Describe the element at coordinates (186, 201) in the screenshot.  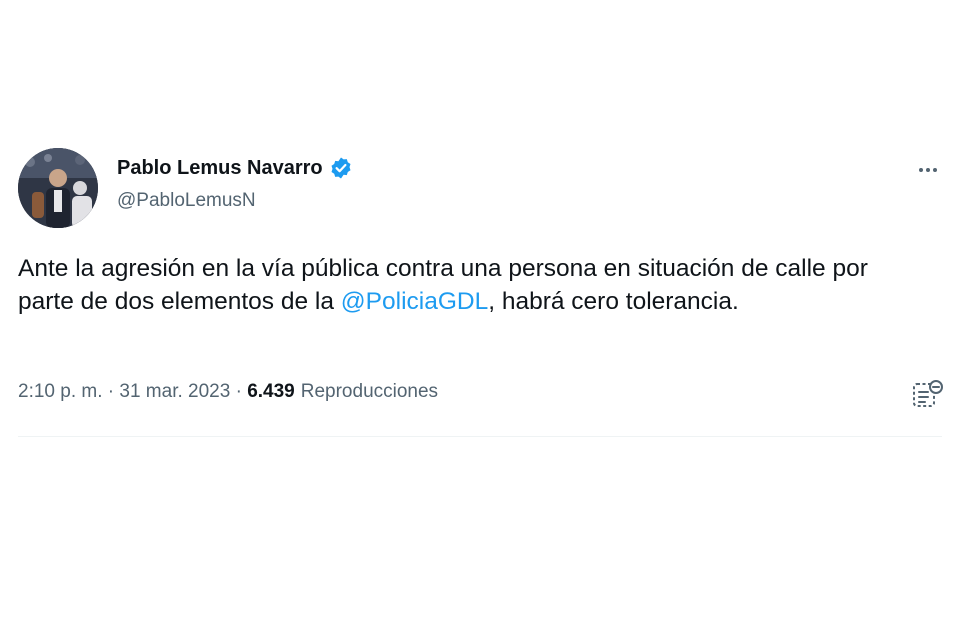
I see `author-handle: @PabloLemusN` at that location.